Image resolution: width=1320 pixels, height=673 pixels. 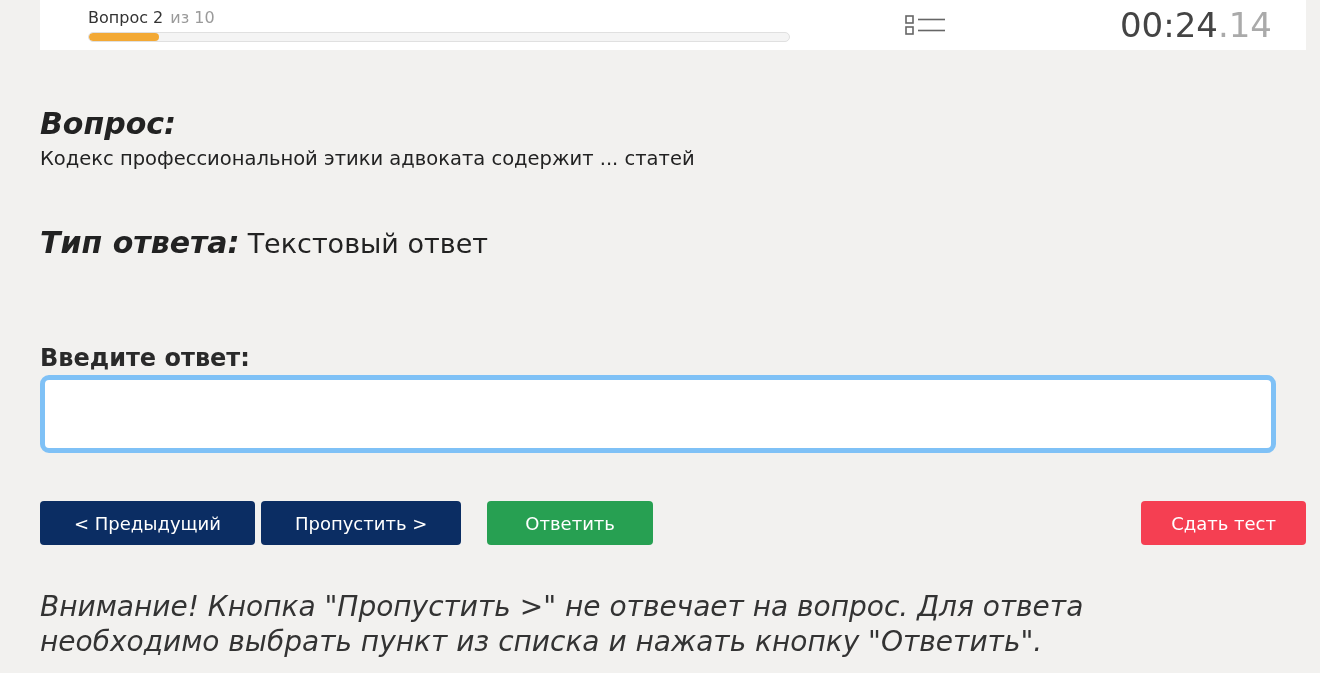 What do you see at coordinates (192, 18) in the screenshot?
I see `question-total: из 10` at bounding box center [192, 18].